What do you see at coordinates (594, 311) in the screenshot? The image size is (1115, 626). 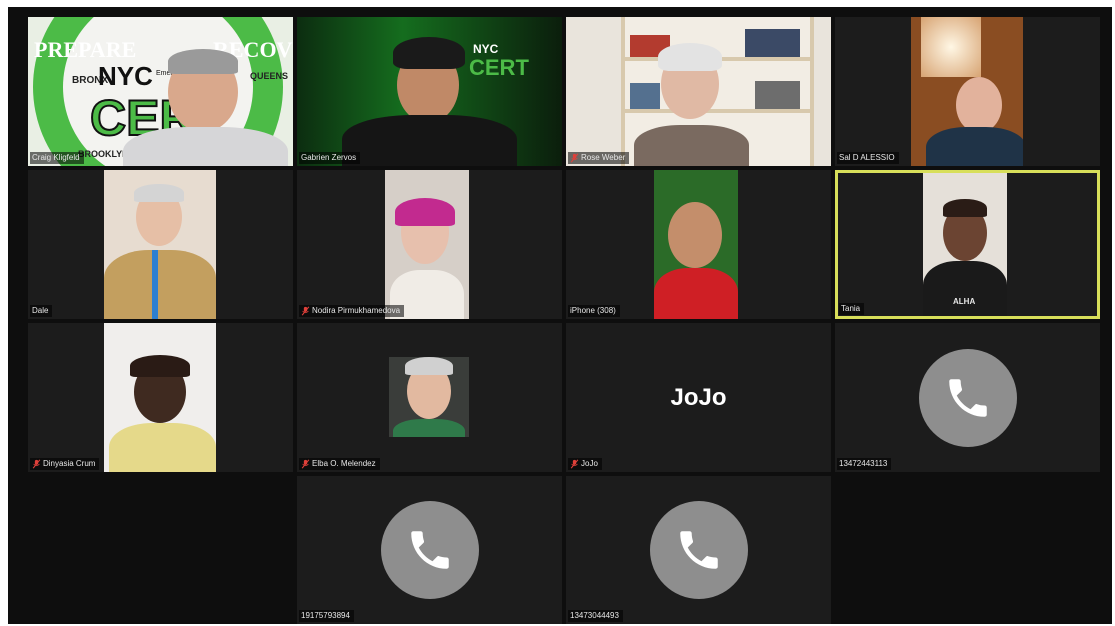 I see `participant-name-label: iPhone (308)` at bounding box center [594, 311].